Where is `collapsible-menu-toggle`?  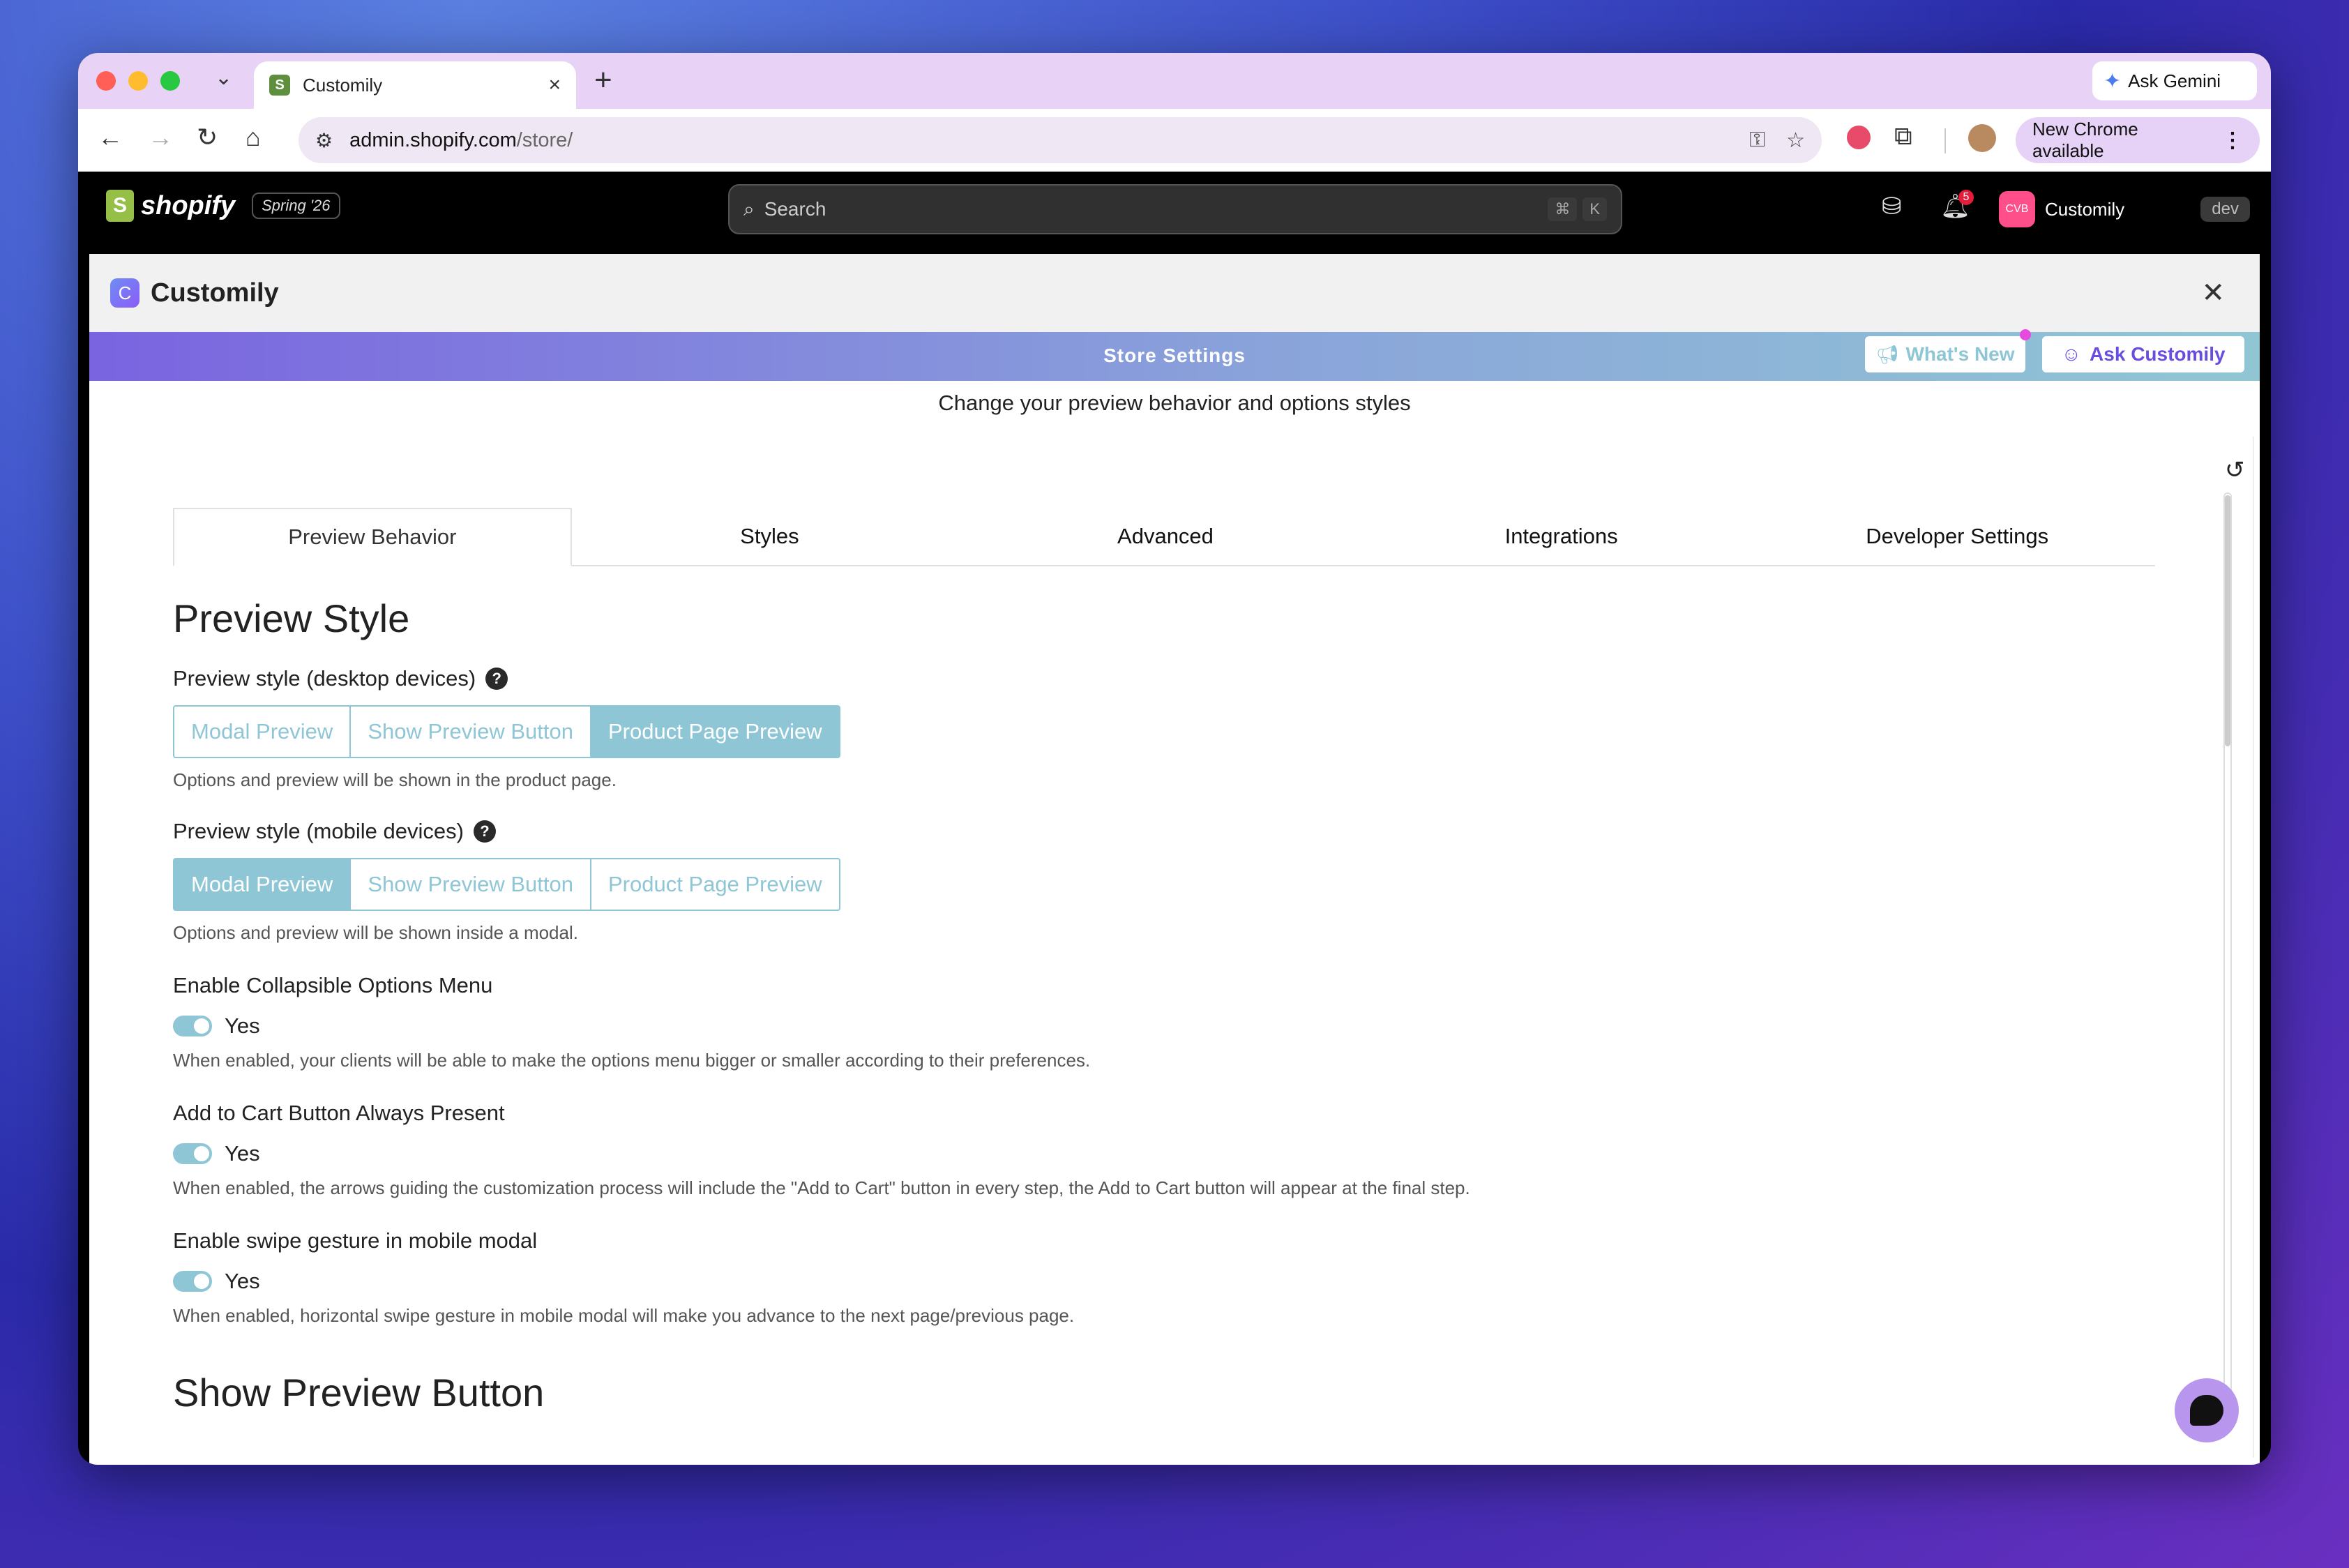 collapsible-menu-toggle is located at coordinates (193, 1026).